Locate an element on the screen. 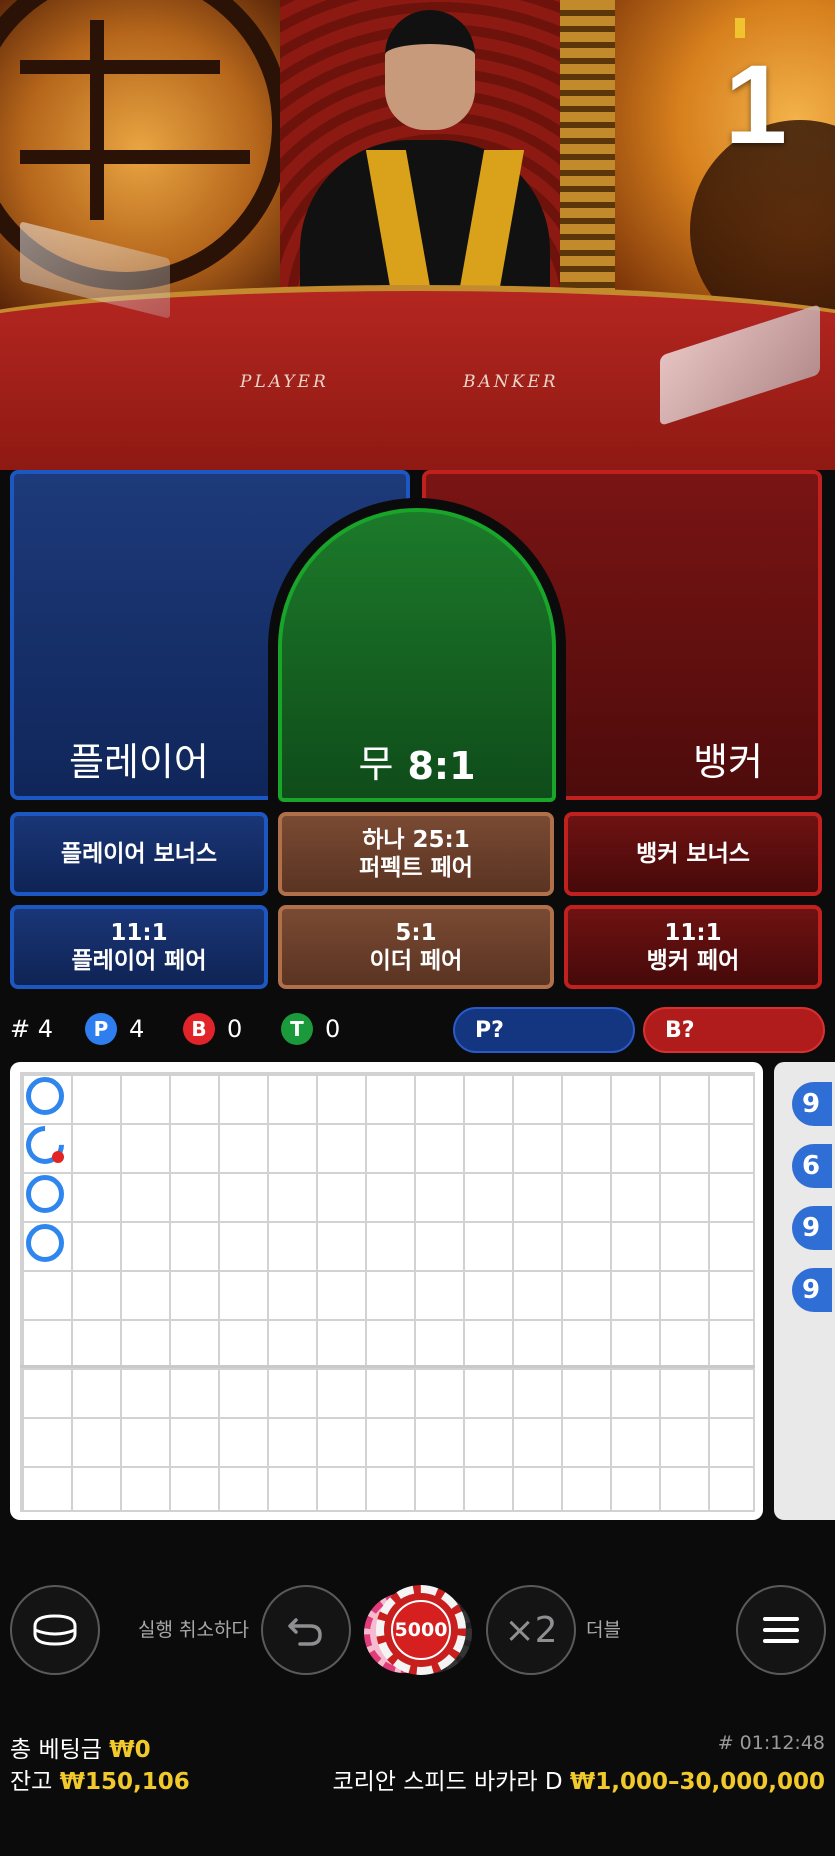 Image resolution: width=835 pixels, height=1856 pixels. lobby-button is located at coordinates (55, 1630).